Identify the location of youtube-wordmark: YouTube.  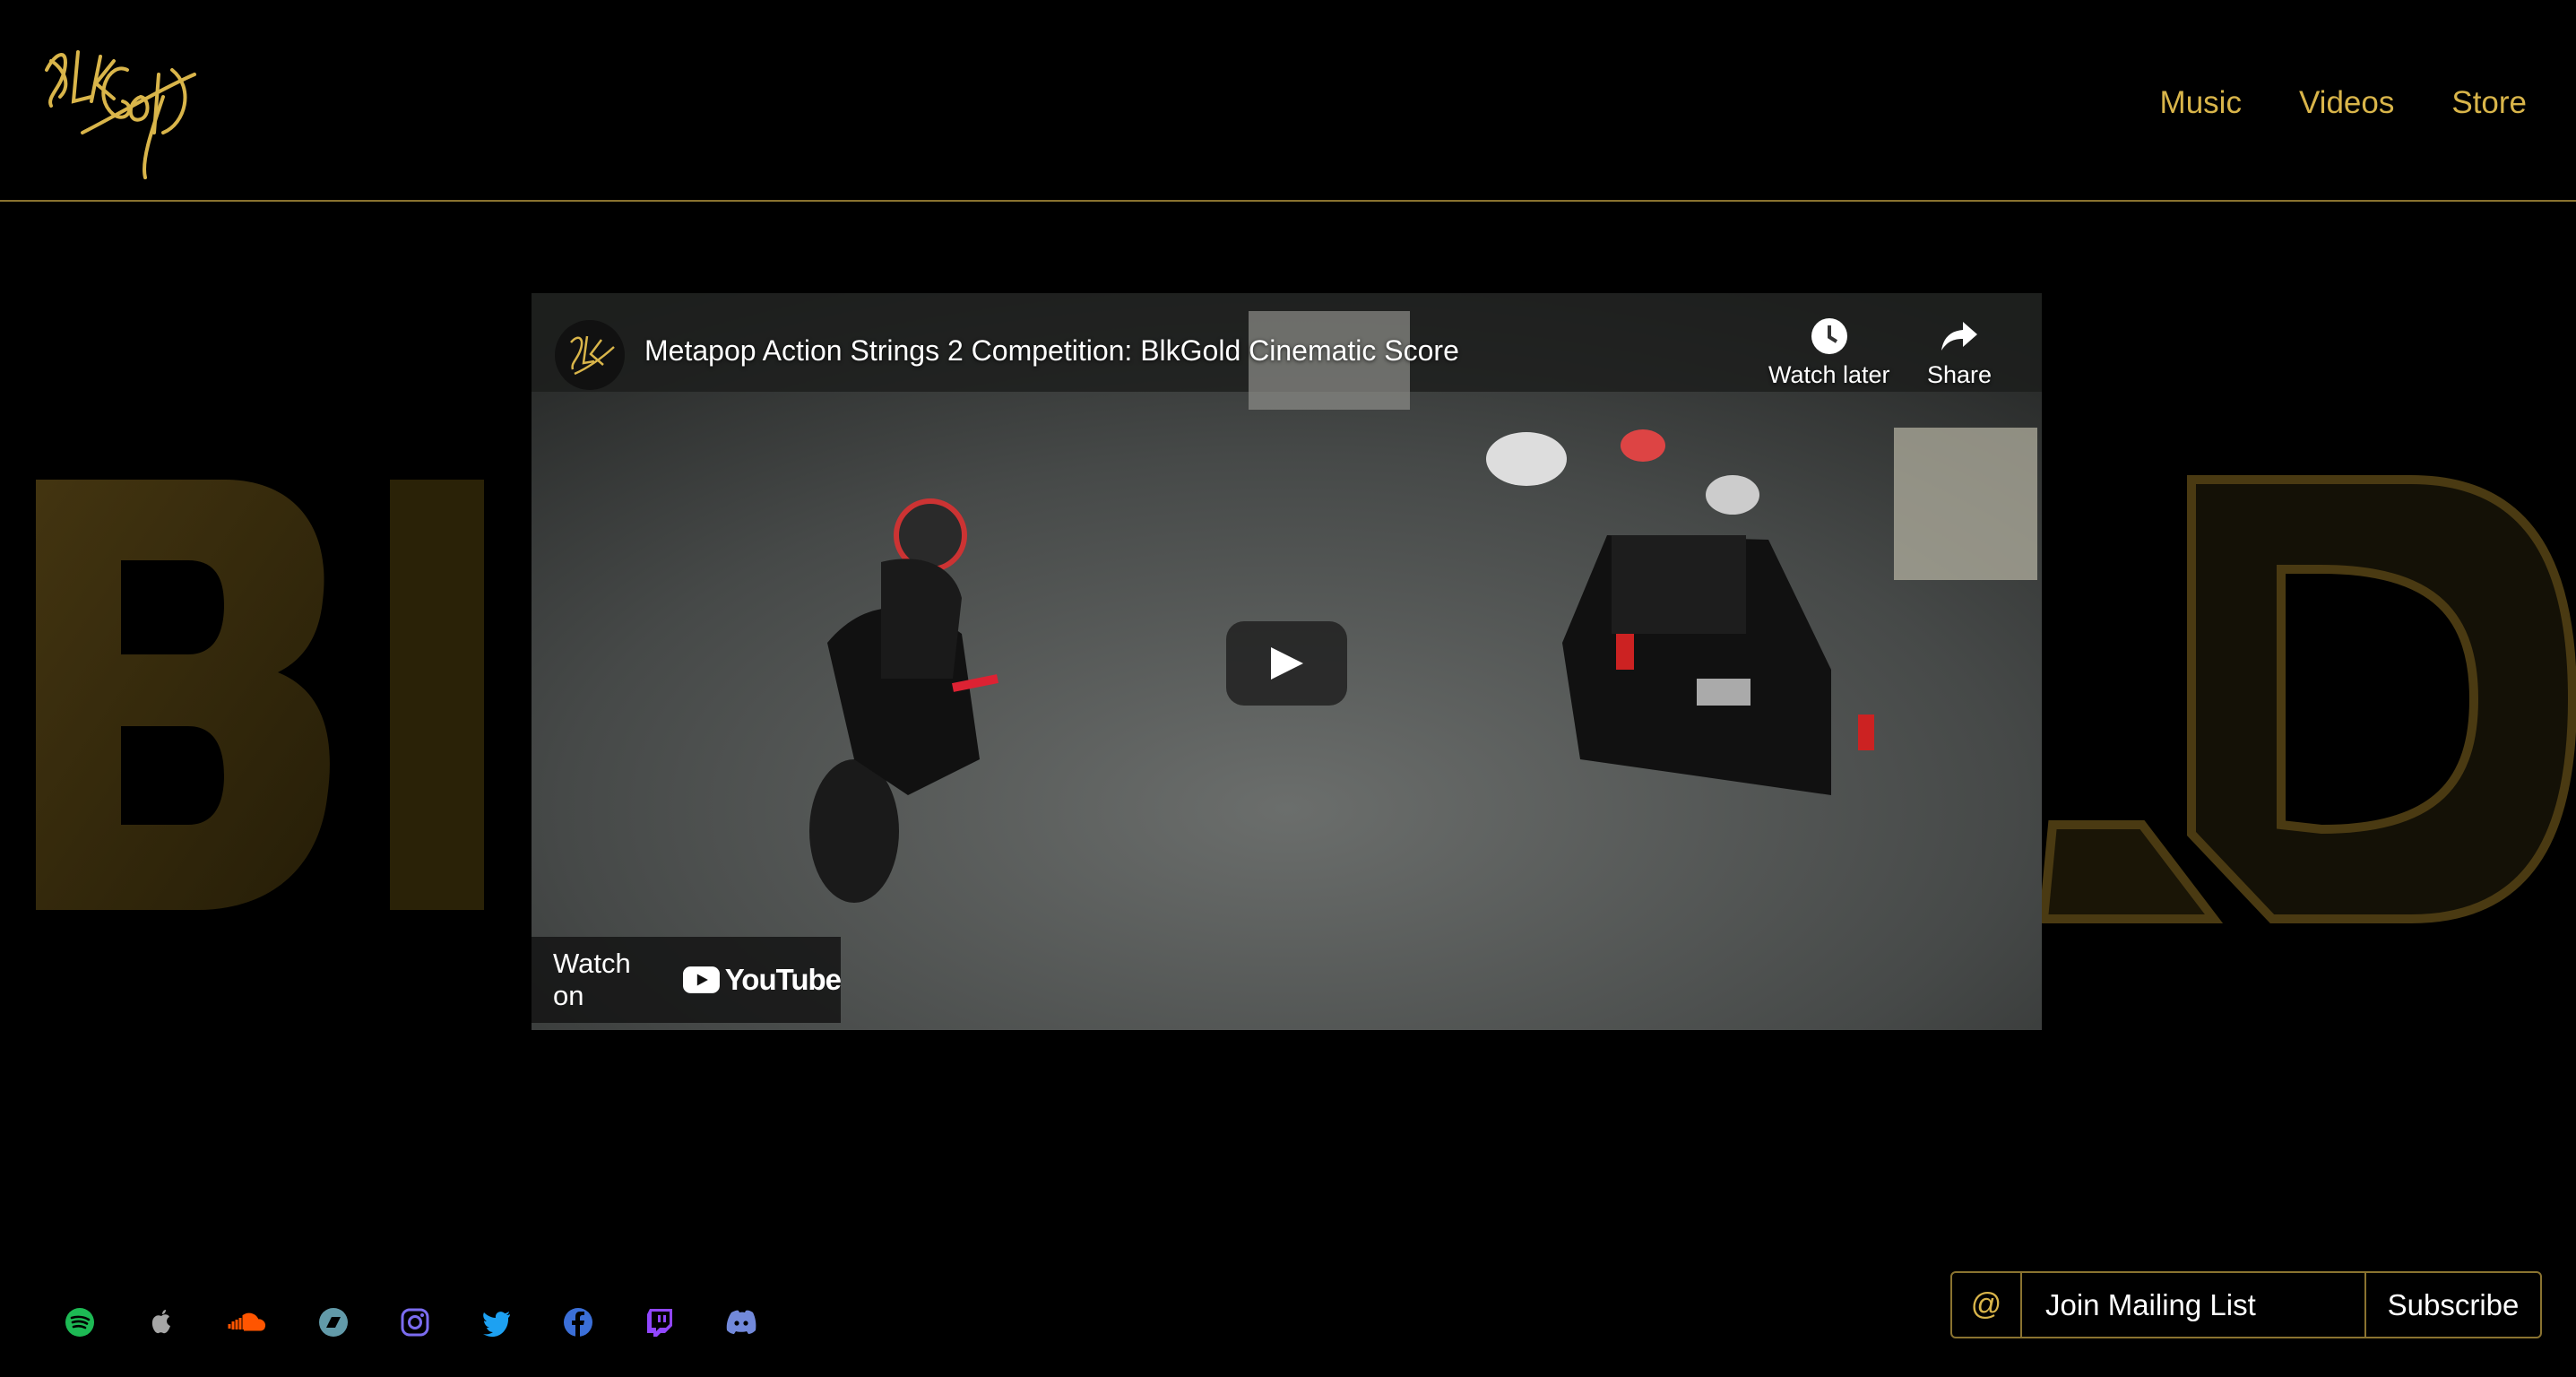
(783, 980).